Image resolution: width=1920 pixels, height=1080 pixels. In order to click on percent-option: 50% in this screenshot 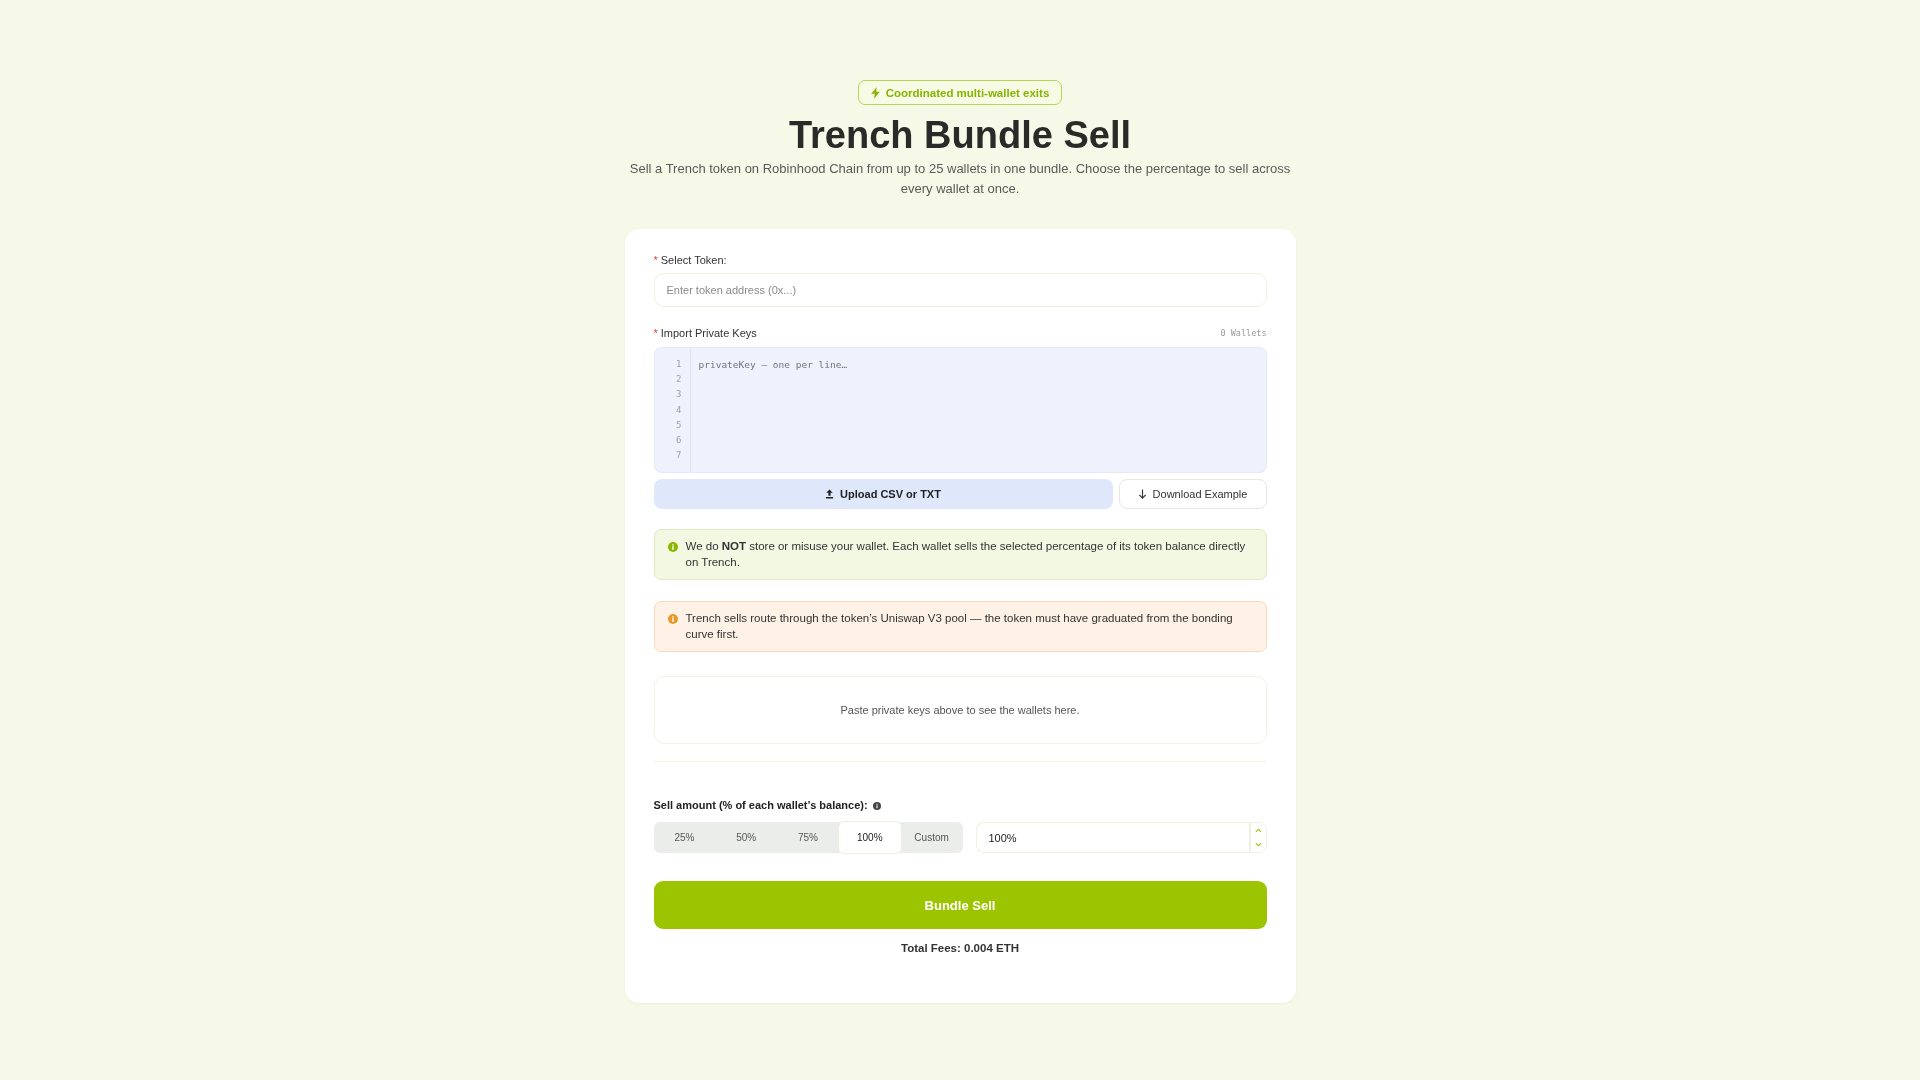, I will do `click(746, 837)`.